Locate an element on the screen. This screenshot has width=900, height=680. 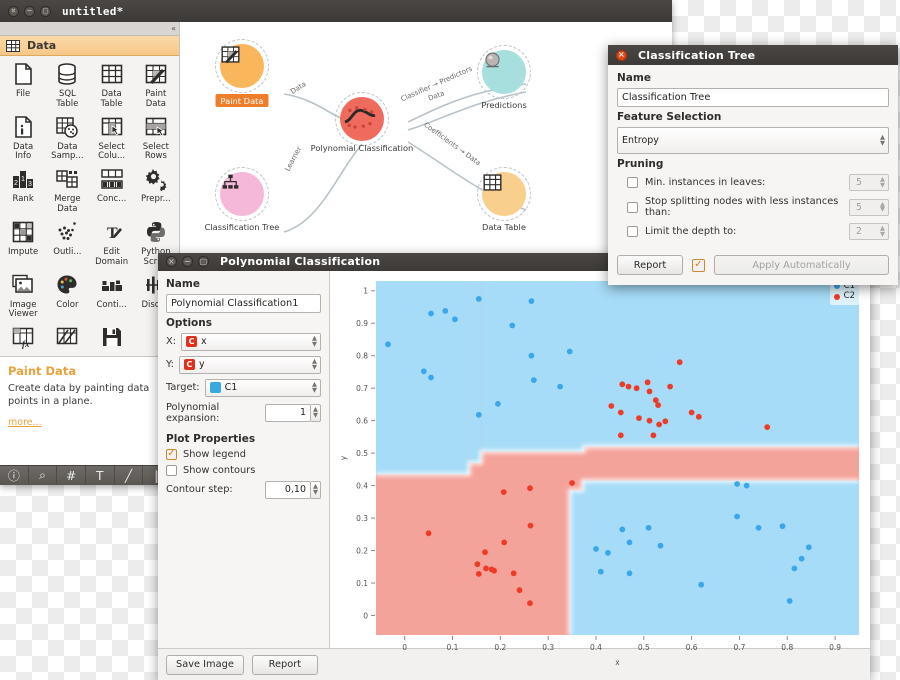
polynomial-icon is located at coordinates (362, 119).